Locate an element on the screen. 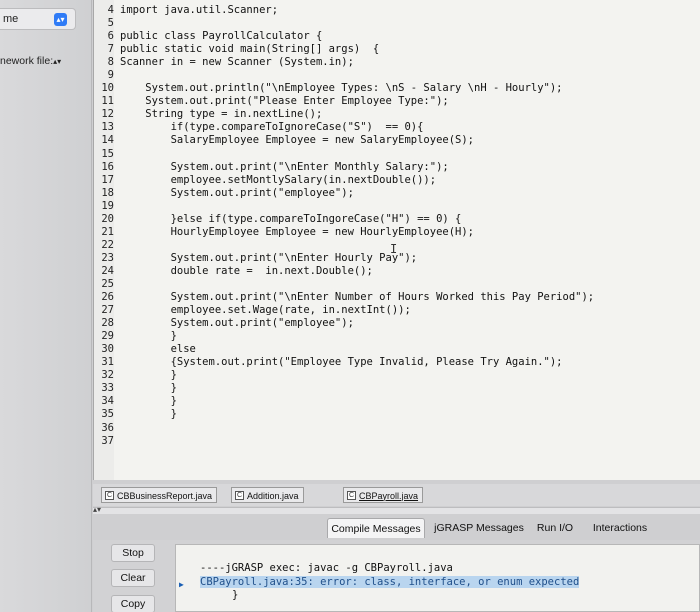 The image size is (700, 612). code-line: 33 } is located at coordinates (394, 388).